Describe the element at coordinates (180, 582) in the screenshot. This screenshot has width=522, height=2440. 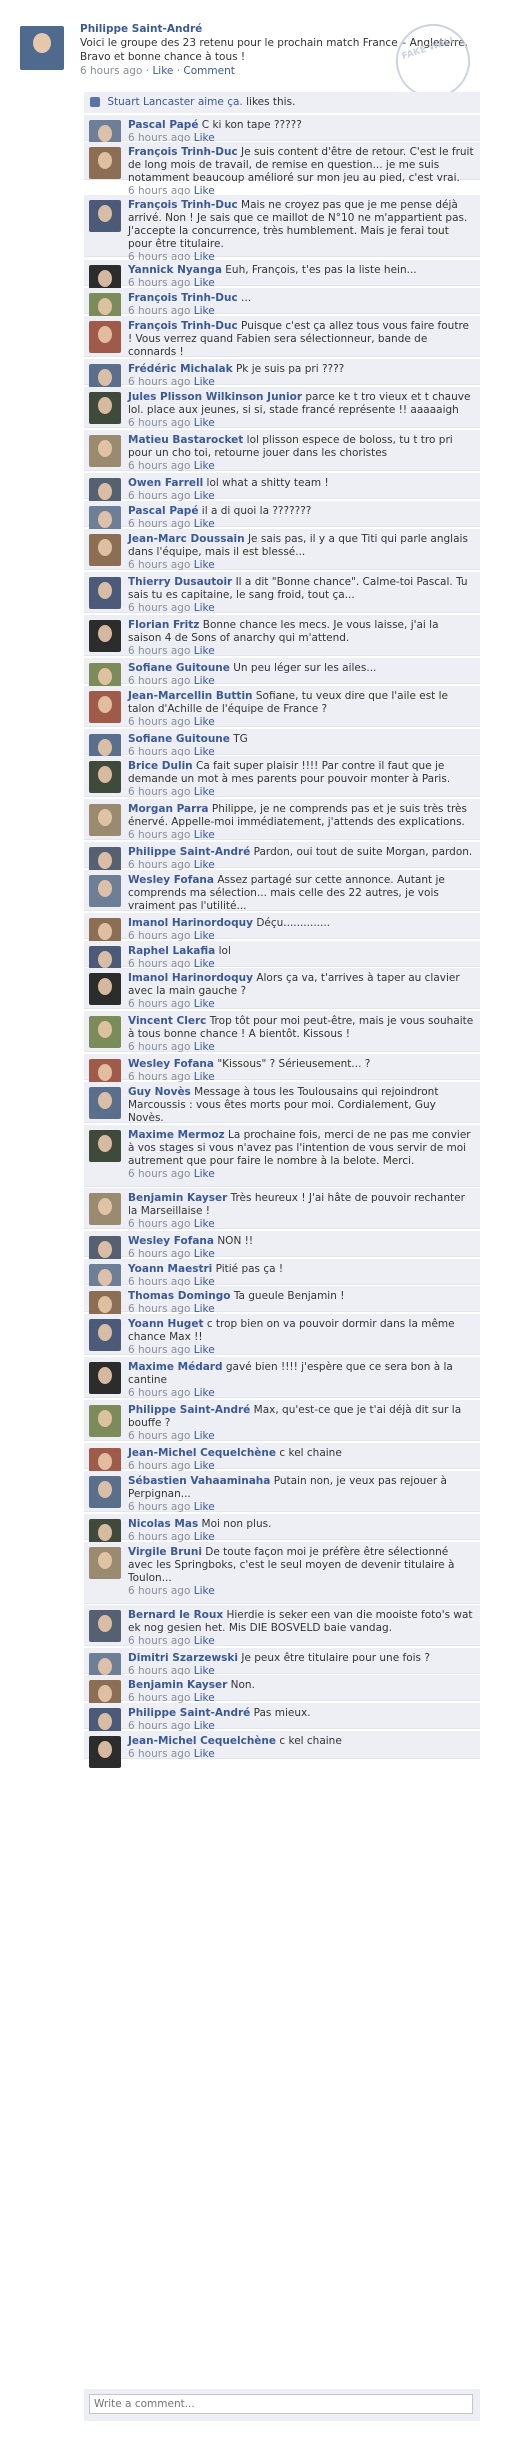
I see `commenter-name: Thierry Dusautoir` at that location.